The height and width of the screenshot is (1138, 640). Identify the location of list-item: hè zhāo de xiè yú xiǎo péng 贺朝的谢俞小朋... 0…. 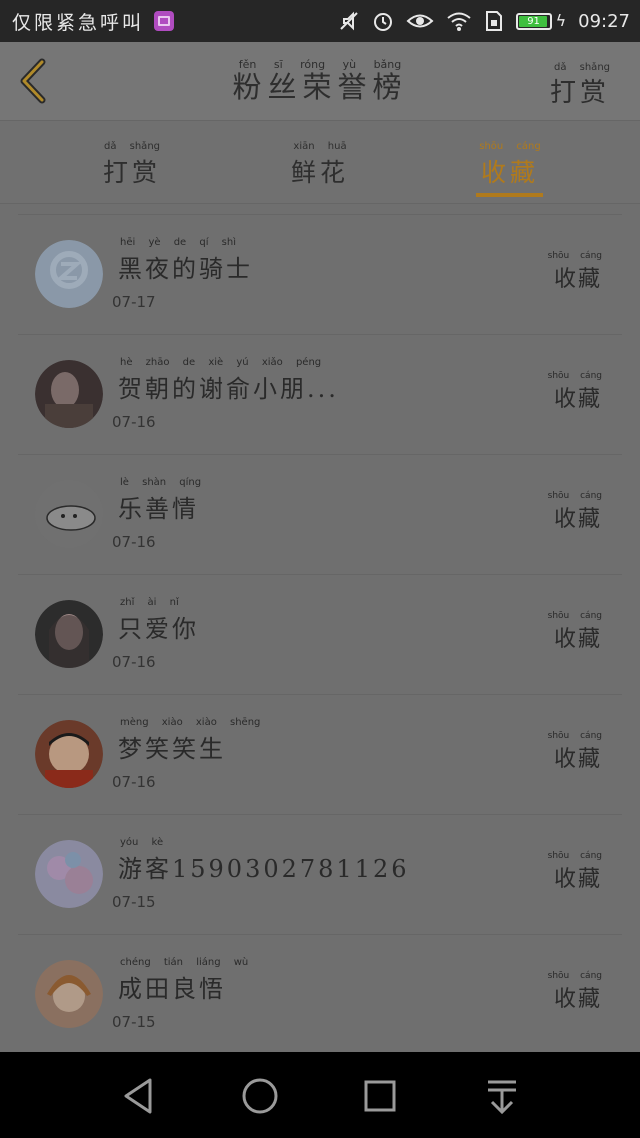
(320, 395).